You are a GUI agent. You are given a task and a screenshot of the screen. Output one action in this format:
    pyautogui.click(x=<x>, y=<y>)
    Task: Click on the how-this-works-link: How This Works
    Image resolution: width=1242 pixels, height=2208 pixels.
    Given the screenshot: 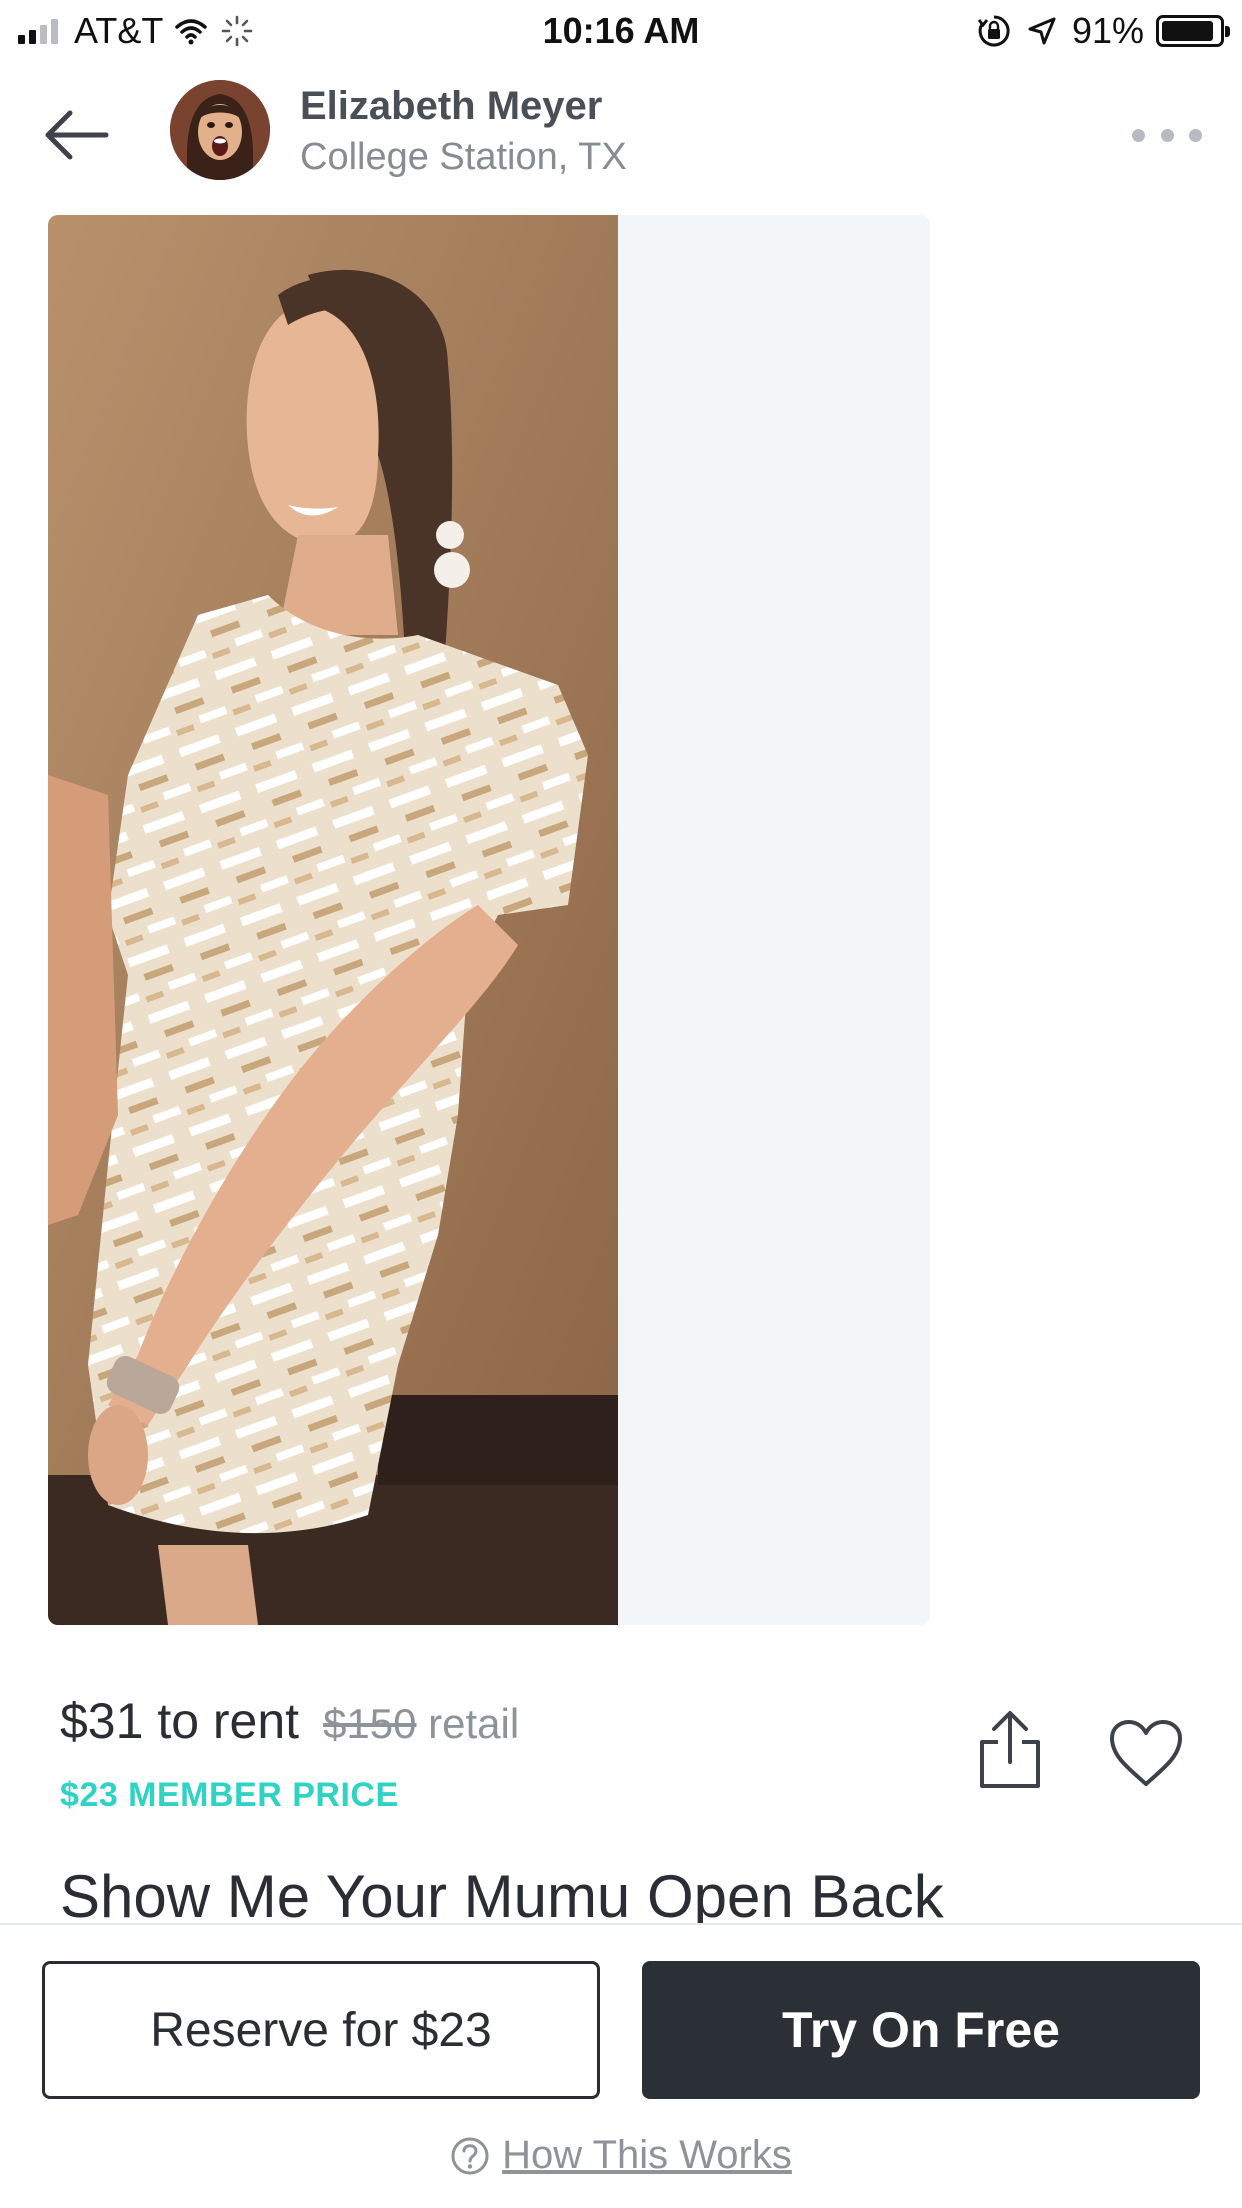 What is the action you would take?
    pyautogui.click(x=621, y=2155)
    